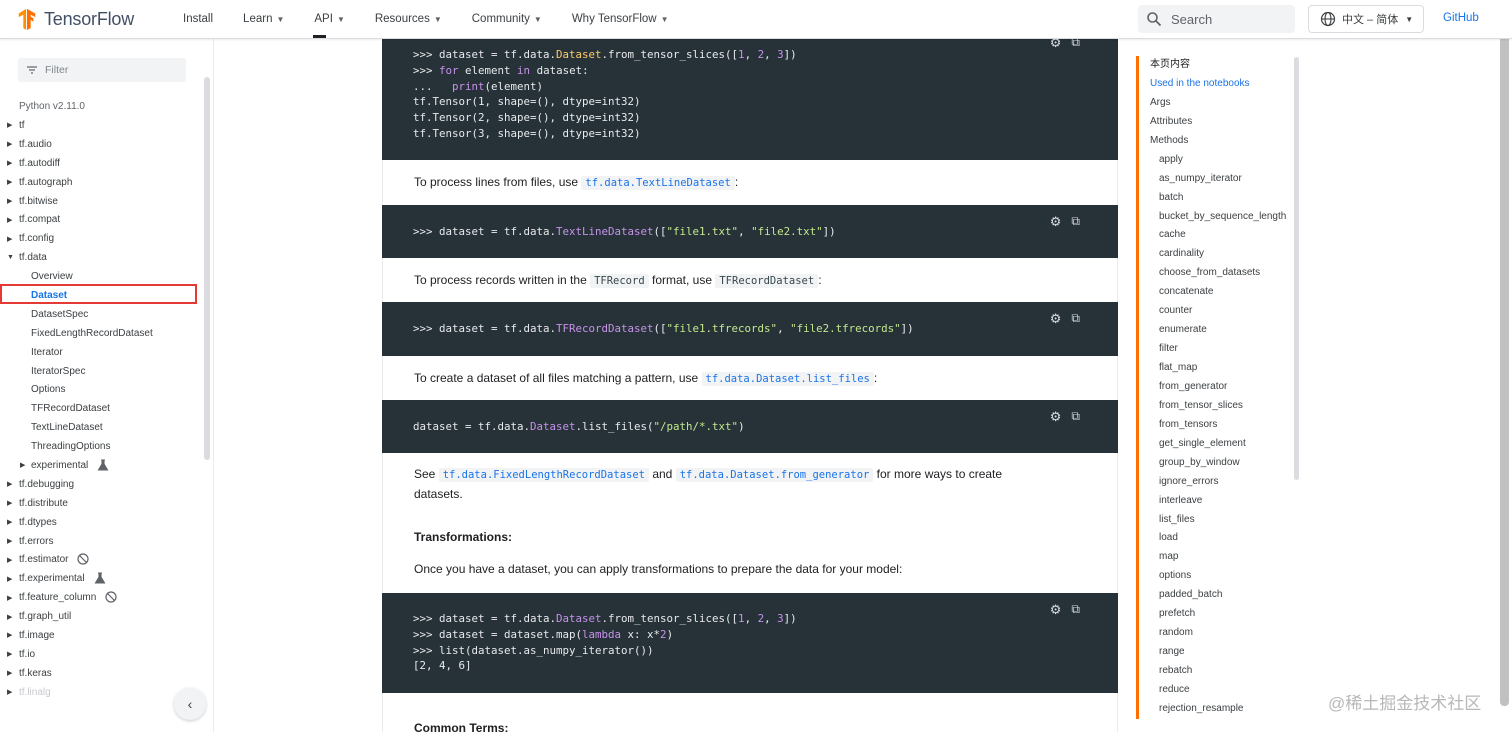  What do you see at coordinates (1219, 273) in the screenshot?
I see `toc-item-choose-from-datasets: choose_from_datasets` at bounding box center [1219, 273].